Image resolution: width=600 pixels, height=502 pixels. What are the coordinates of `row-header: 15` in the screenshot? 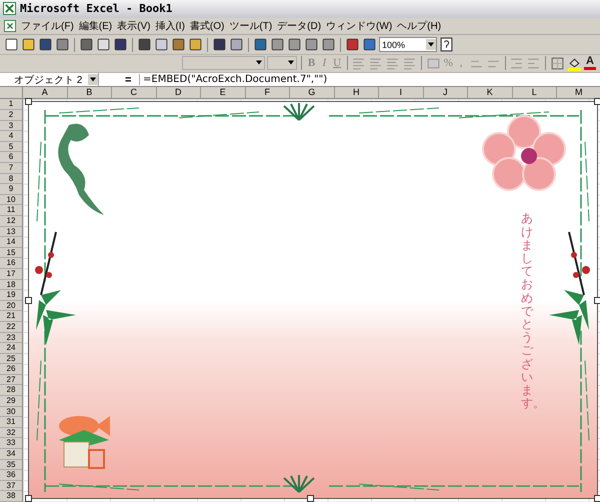 It's located at (11, 253).